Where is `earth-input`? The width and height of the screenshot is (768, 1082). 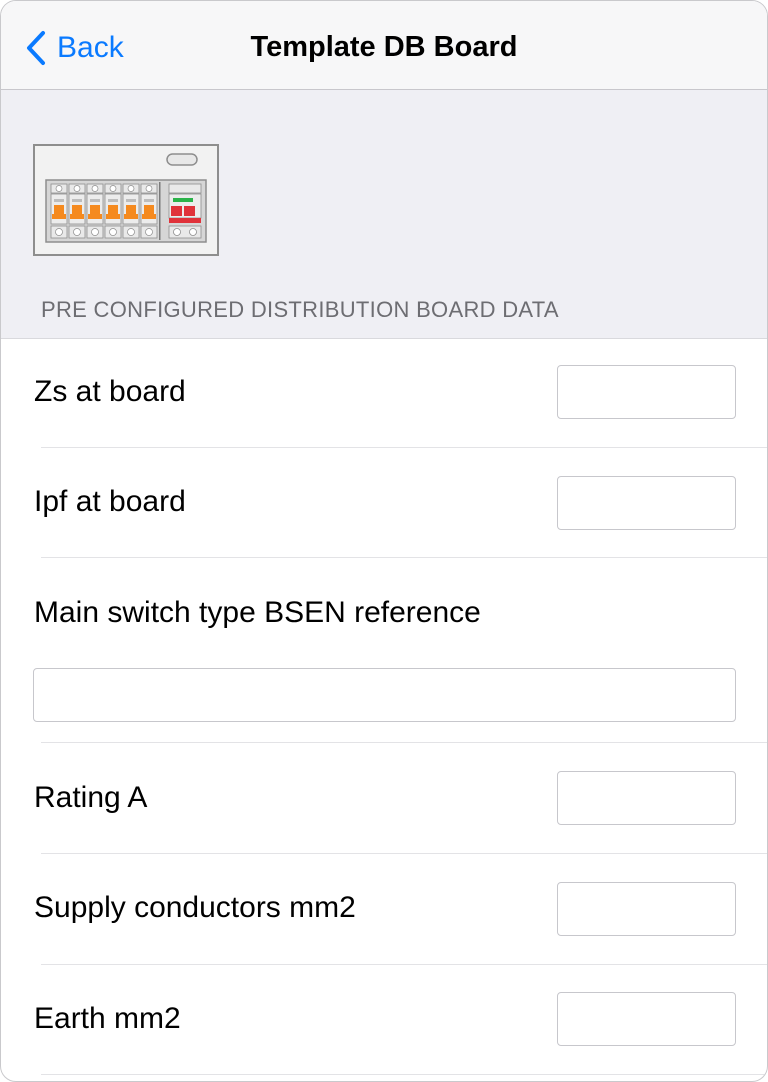
earth-input is located at coordinates (646, 1019).